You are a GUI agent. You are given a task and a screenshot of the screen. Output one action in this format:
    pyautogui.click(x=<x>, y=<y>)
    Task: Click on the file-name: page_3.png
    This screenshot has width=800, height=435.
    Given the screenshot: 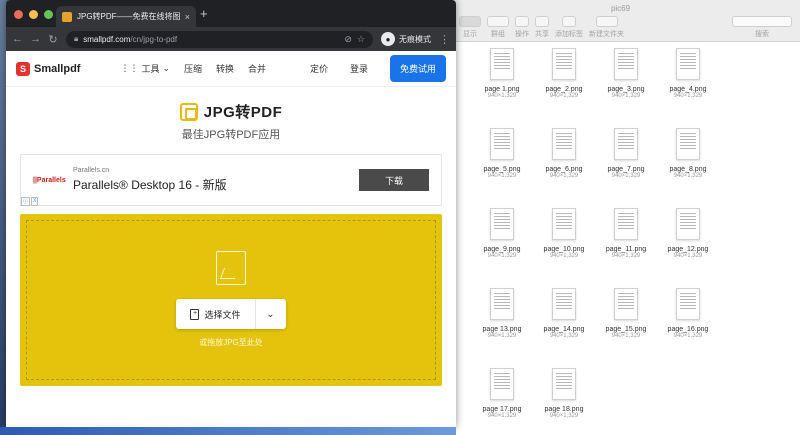 What is the action you would take?
    pyautogui.click(x=626, y=89)
    